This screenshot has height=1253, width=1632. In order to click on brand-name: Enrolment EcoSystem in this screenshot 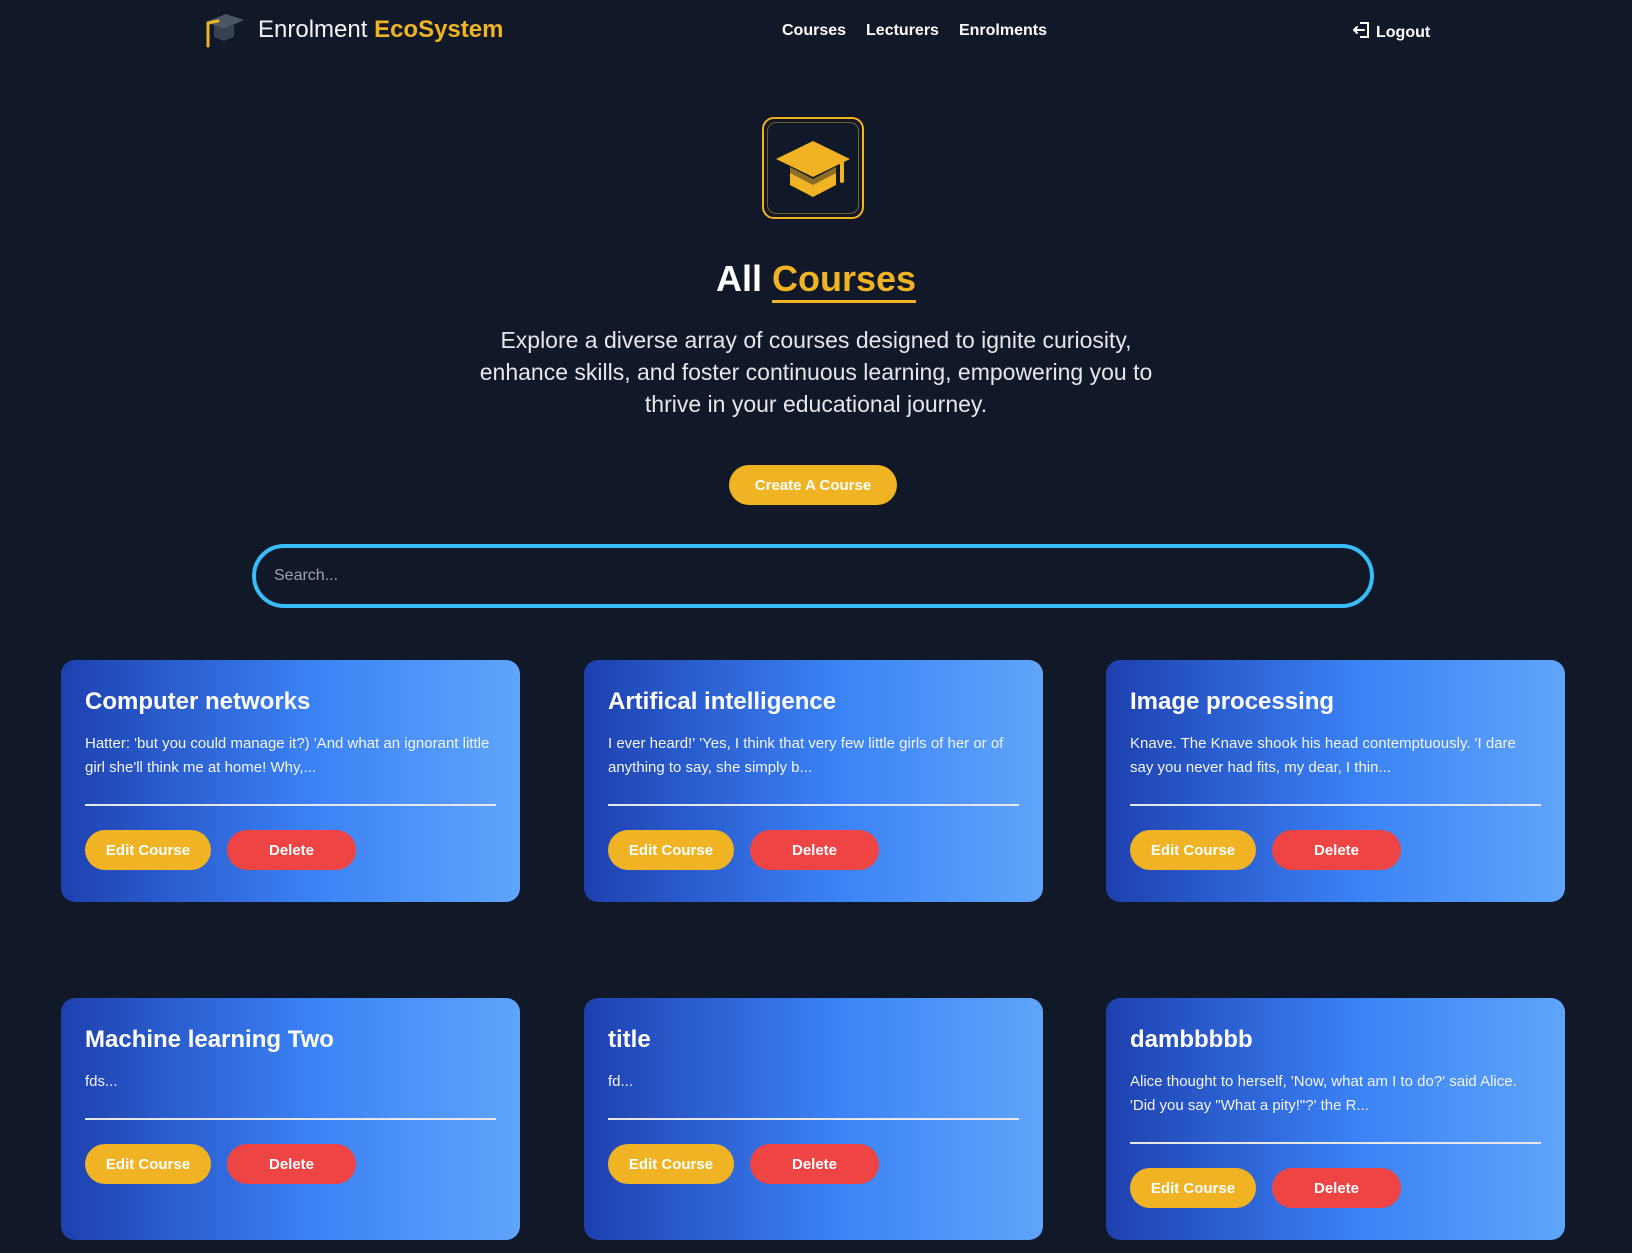, I will do `click(380, 30)`.